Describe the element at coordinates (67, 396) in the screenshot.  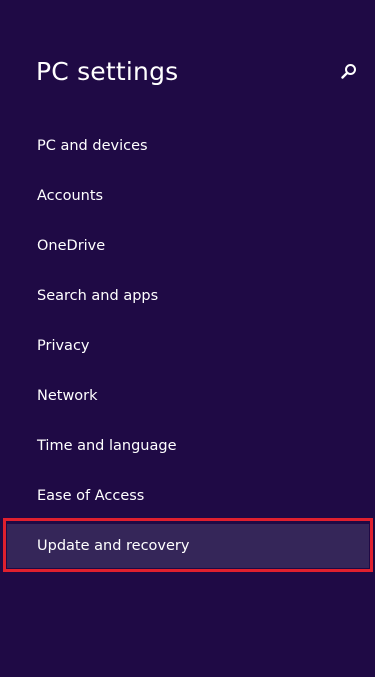
I see `nav-item-label: Network` at that location.